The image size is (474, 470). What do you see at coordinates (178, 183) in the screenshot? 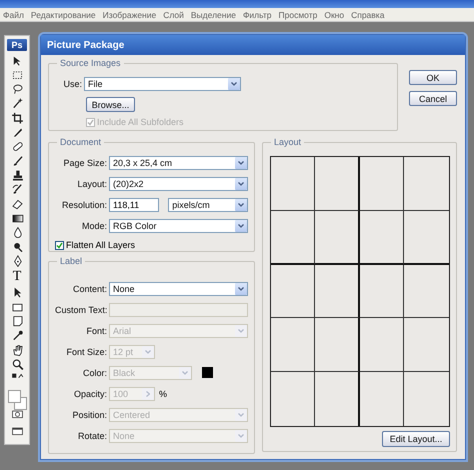
I see `dropdown: (20)2x2` at bounding box center [178, 183].